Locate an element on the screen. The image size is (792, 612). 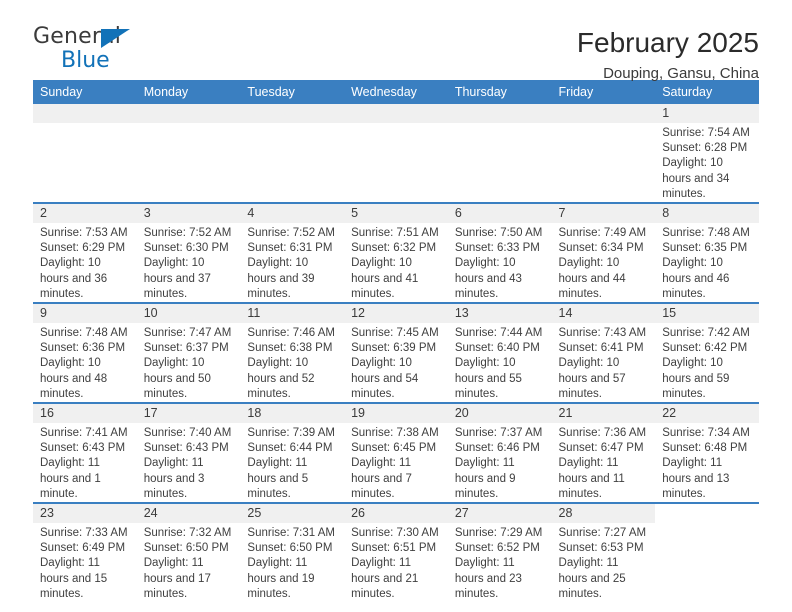
daylight-duration: Daylight: 10 hours and 59 minutes. is located at coordinates (696, 378).